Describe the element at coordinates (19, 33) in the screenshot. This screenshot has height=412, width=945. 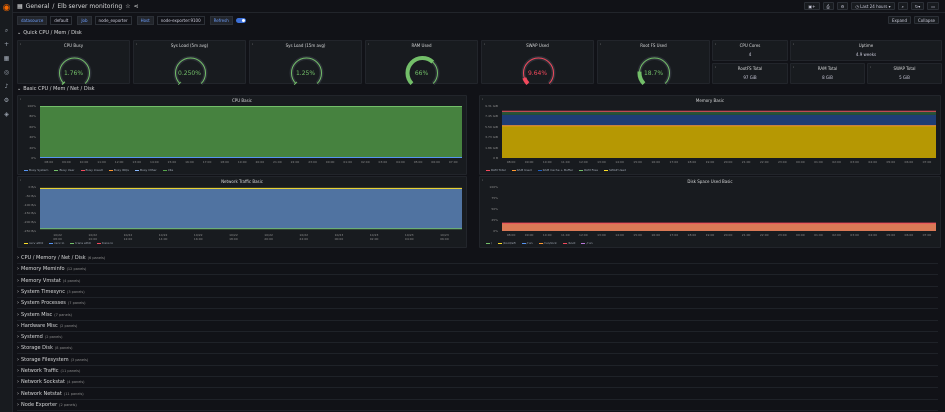
I see `chevron-down-icon: ⌄` at that location.